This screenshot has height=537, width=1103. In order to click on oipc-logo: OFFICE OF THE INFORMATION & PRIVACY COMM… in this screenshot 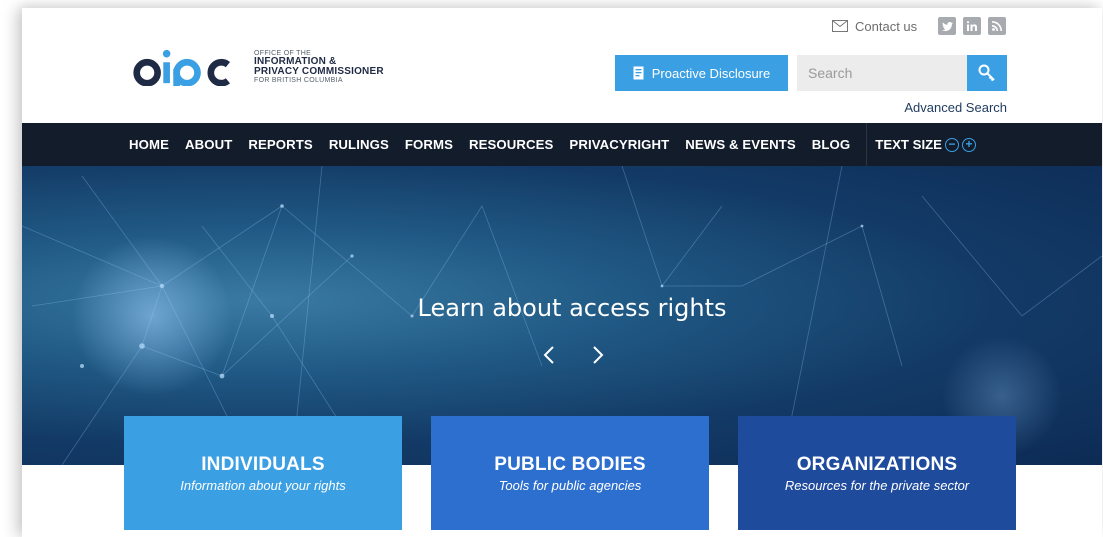, I will do `click(258, 67)`.